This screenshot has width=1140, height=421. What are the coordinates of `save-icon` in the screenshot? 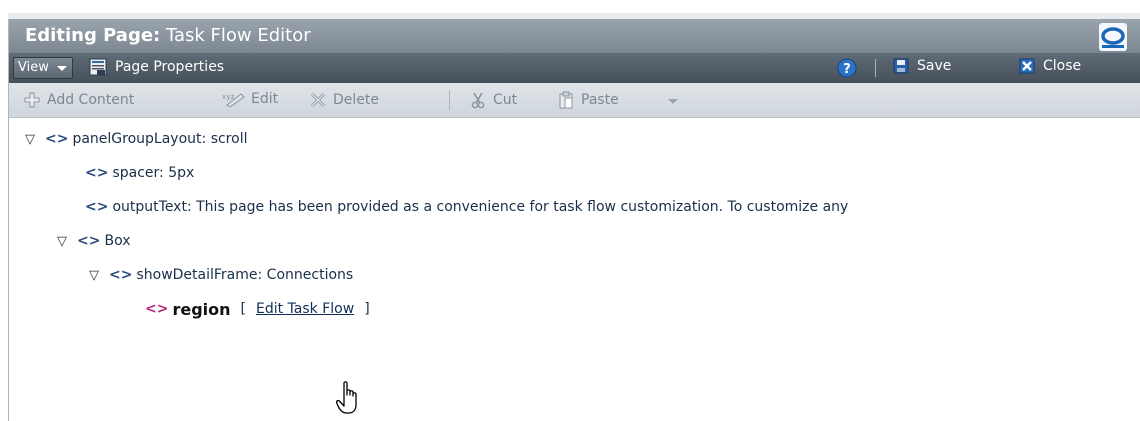 It's located at (901, 66).